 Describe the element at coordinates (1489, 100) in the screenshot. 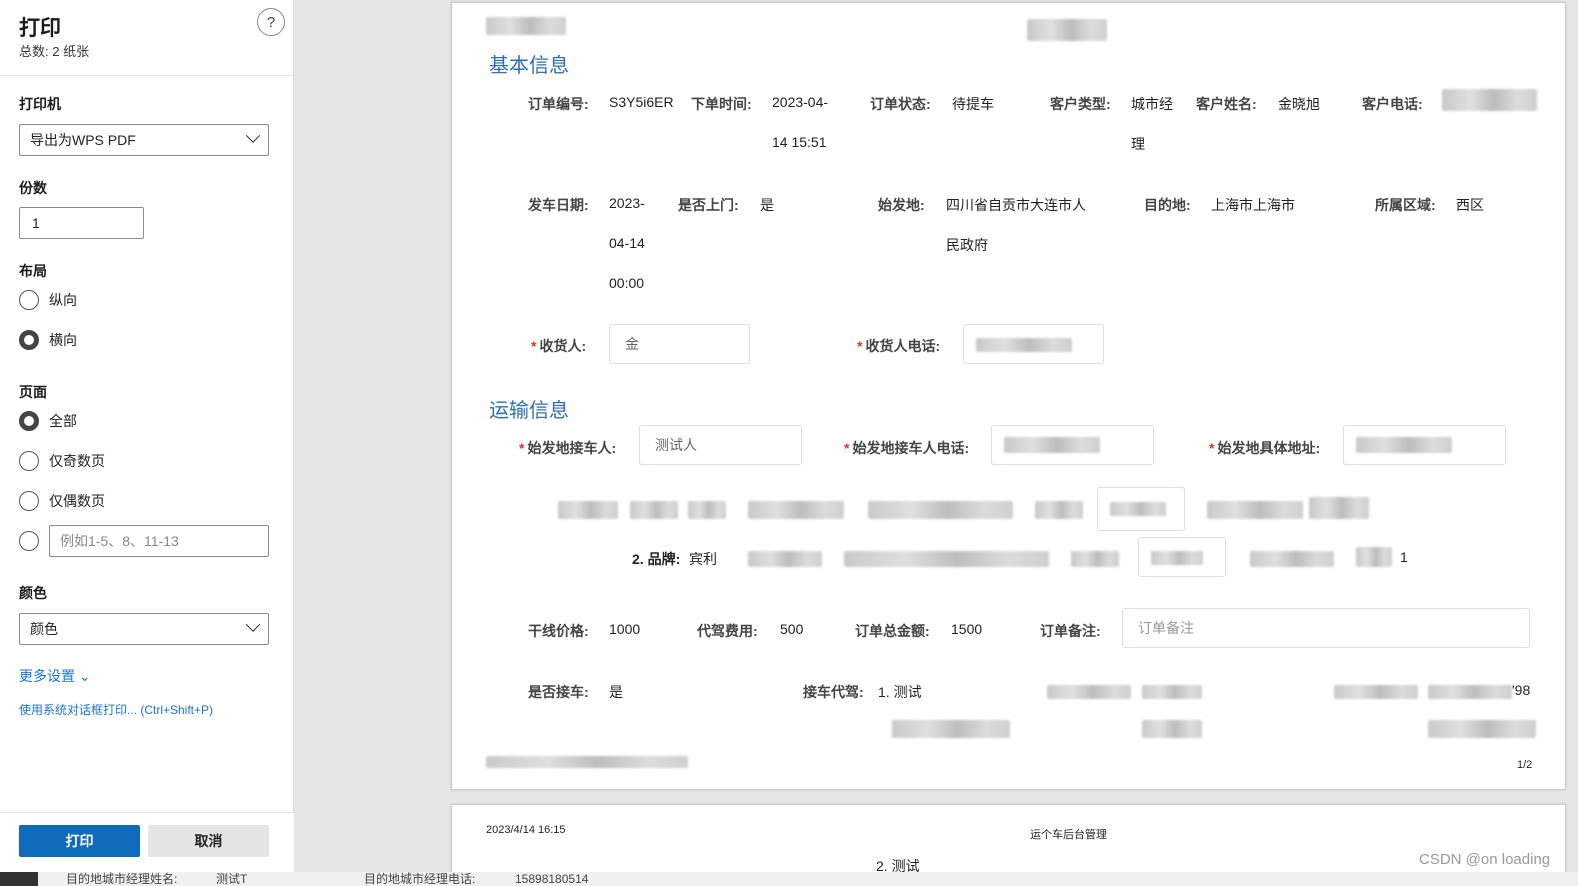

I see `redacted-customer-phone` at that location.